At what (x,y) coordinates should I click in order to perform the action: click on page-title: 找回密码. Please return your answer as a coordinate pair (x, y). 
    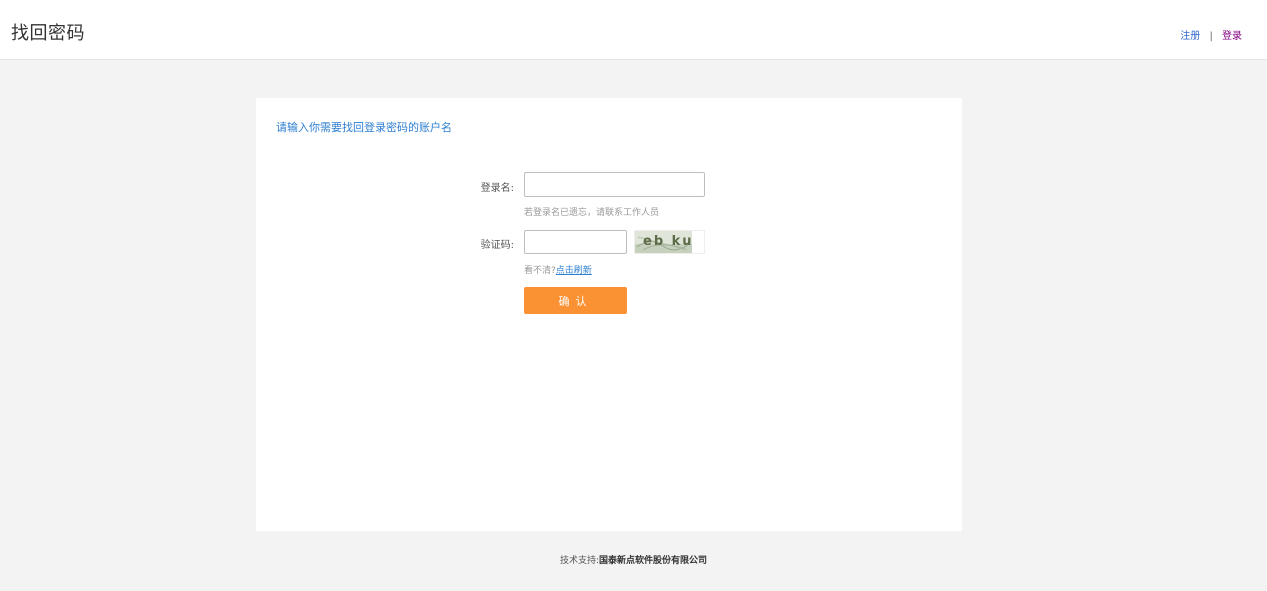
    Looking at the image, I should click on (48, 33).